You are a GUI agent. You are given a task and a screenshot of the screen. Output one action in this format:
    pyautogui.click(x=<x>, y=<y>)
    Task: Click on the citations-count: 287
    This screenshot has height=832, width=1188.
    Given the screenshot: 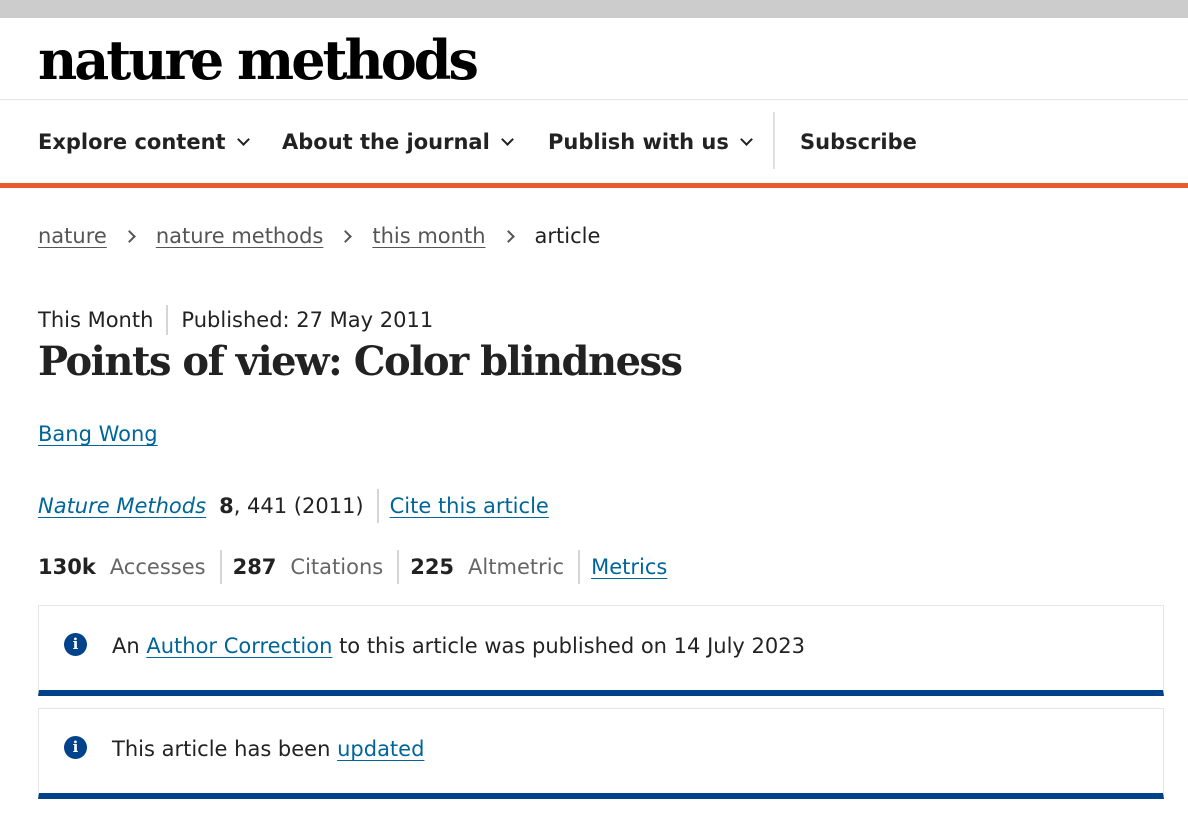 What is the action you would take?
    pyautogui.click(x=254, y=567)
    